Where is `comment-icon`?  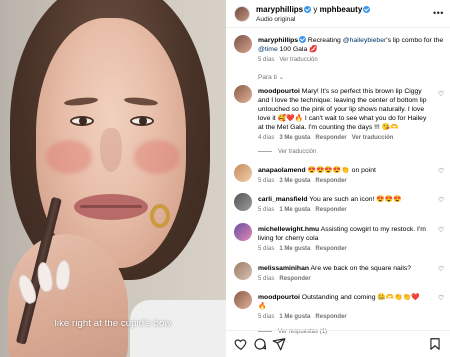 comment-icon is located at coordinates (260, 344).